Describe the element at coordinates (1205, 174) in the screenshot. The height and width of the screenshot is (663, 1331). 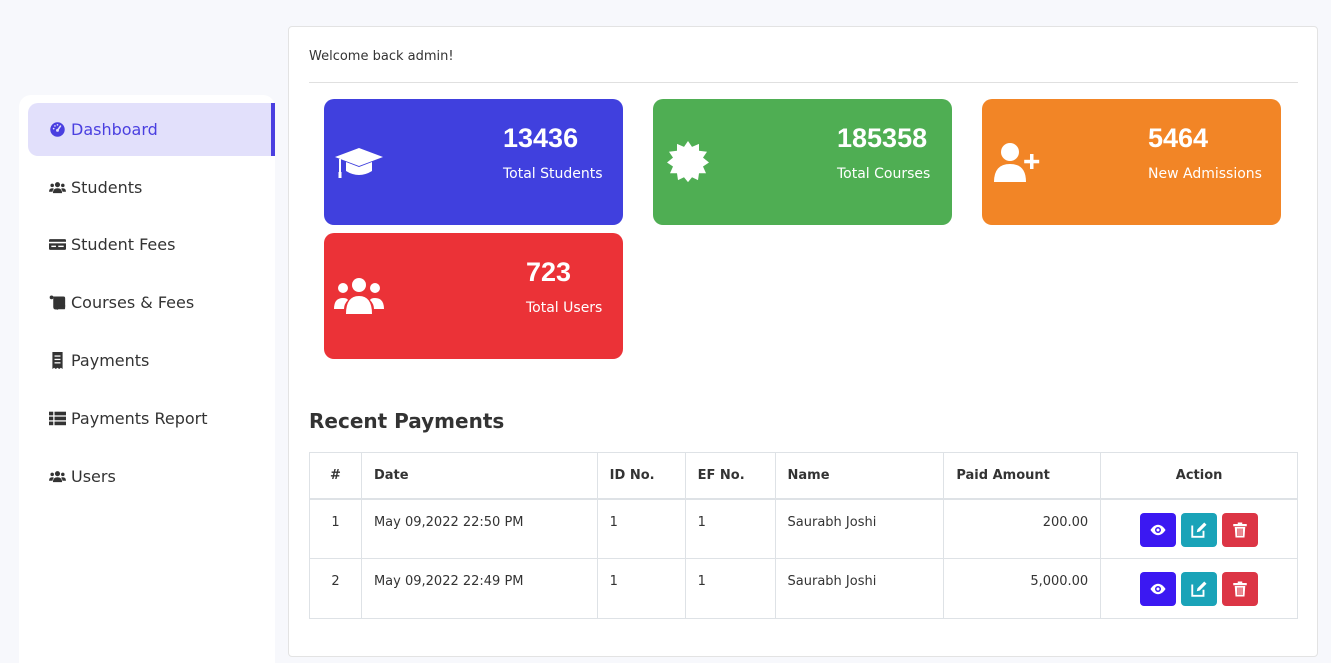
I see `stat-label: New Admissions` at that location.